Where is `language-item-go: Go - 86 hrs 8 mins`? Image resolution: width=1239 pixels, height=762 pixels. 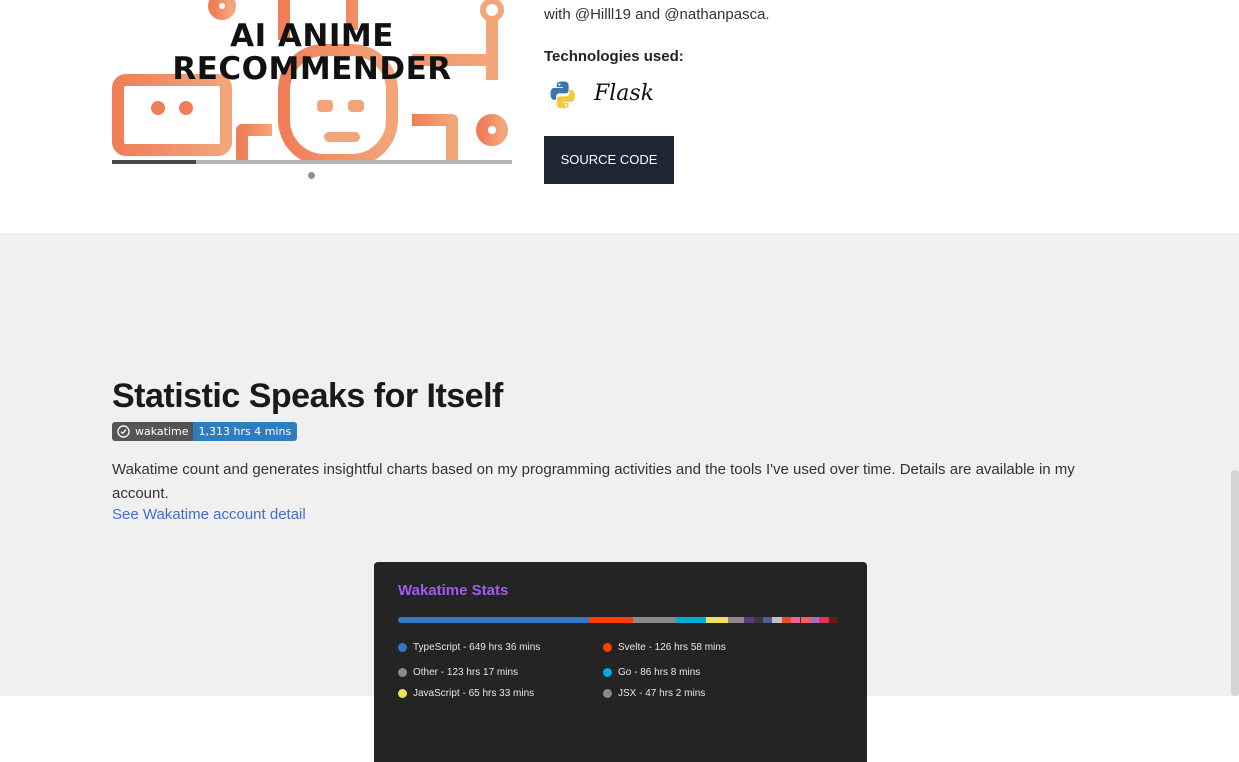
language-item-go: Go - 86 hrs 8 mins is located at coordinates (651, 672).